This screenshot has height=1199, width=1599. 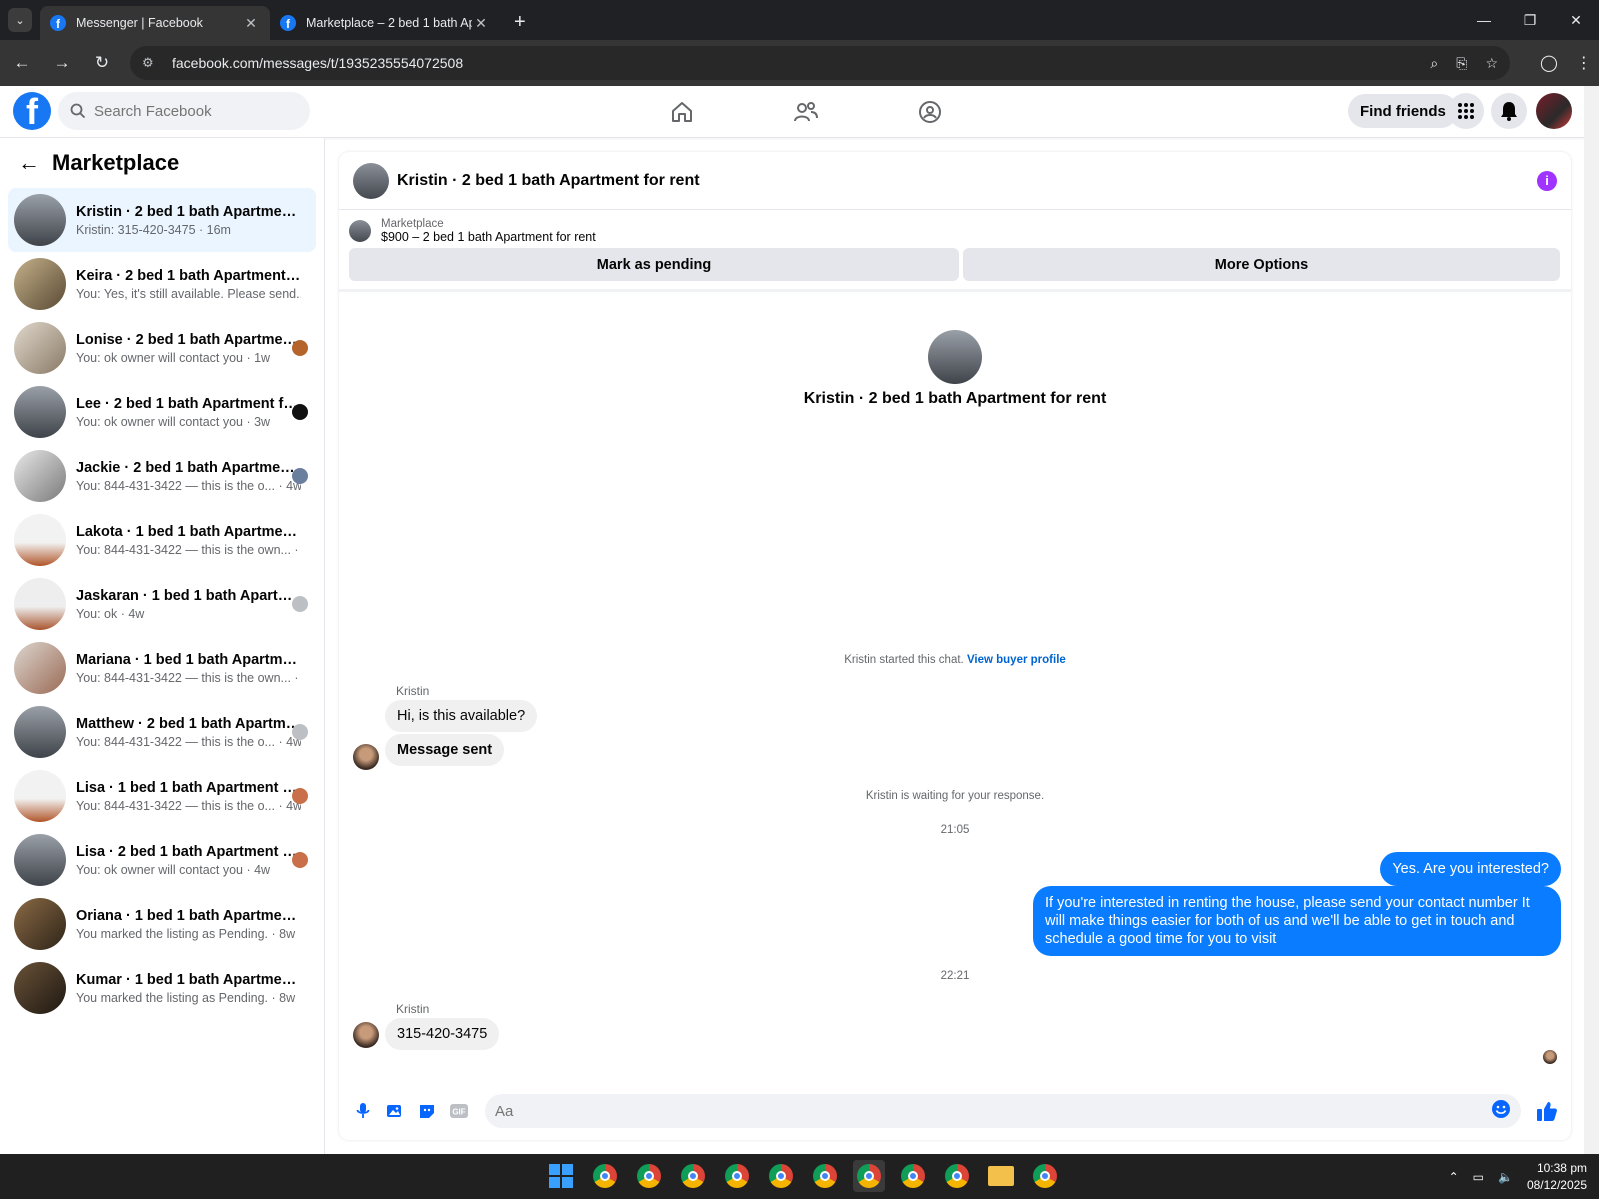 I want to click on notifications-bell-icon, so click(x=1509, y=111).